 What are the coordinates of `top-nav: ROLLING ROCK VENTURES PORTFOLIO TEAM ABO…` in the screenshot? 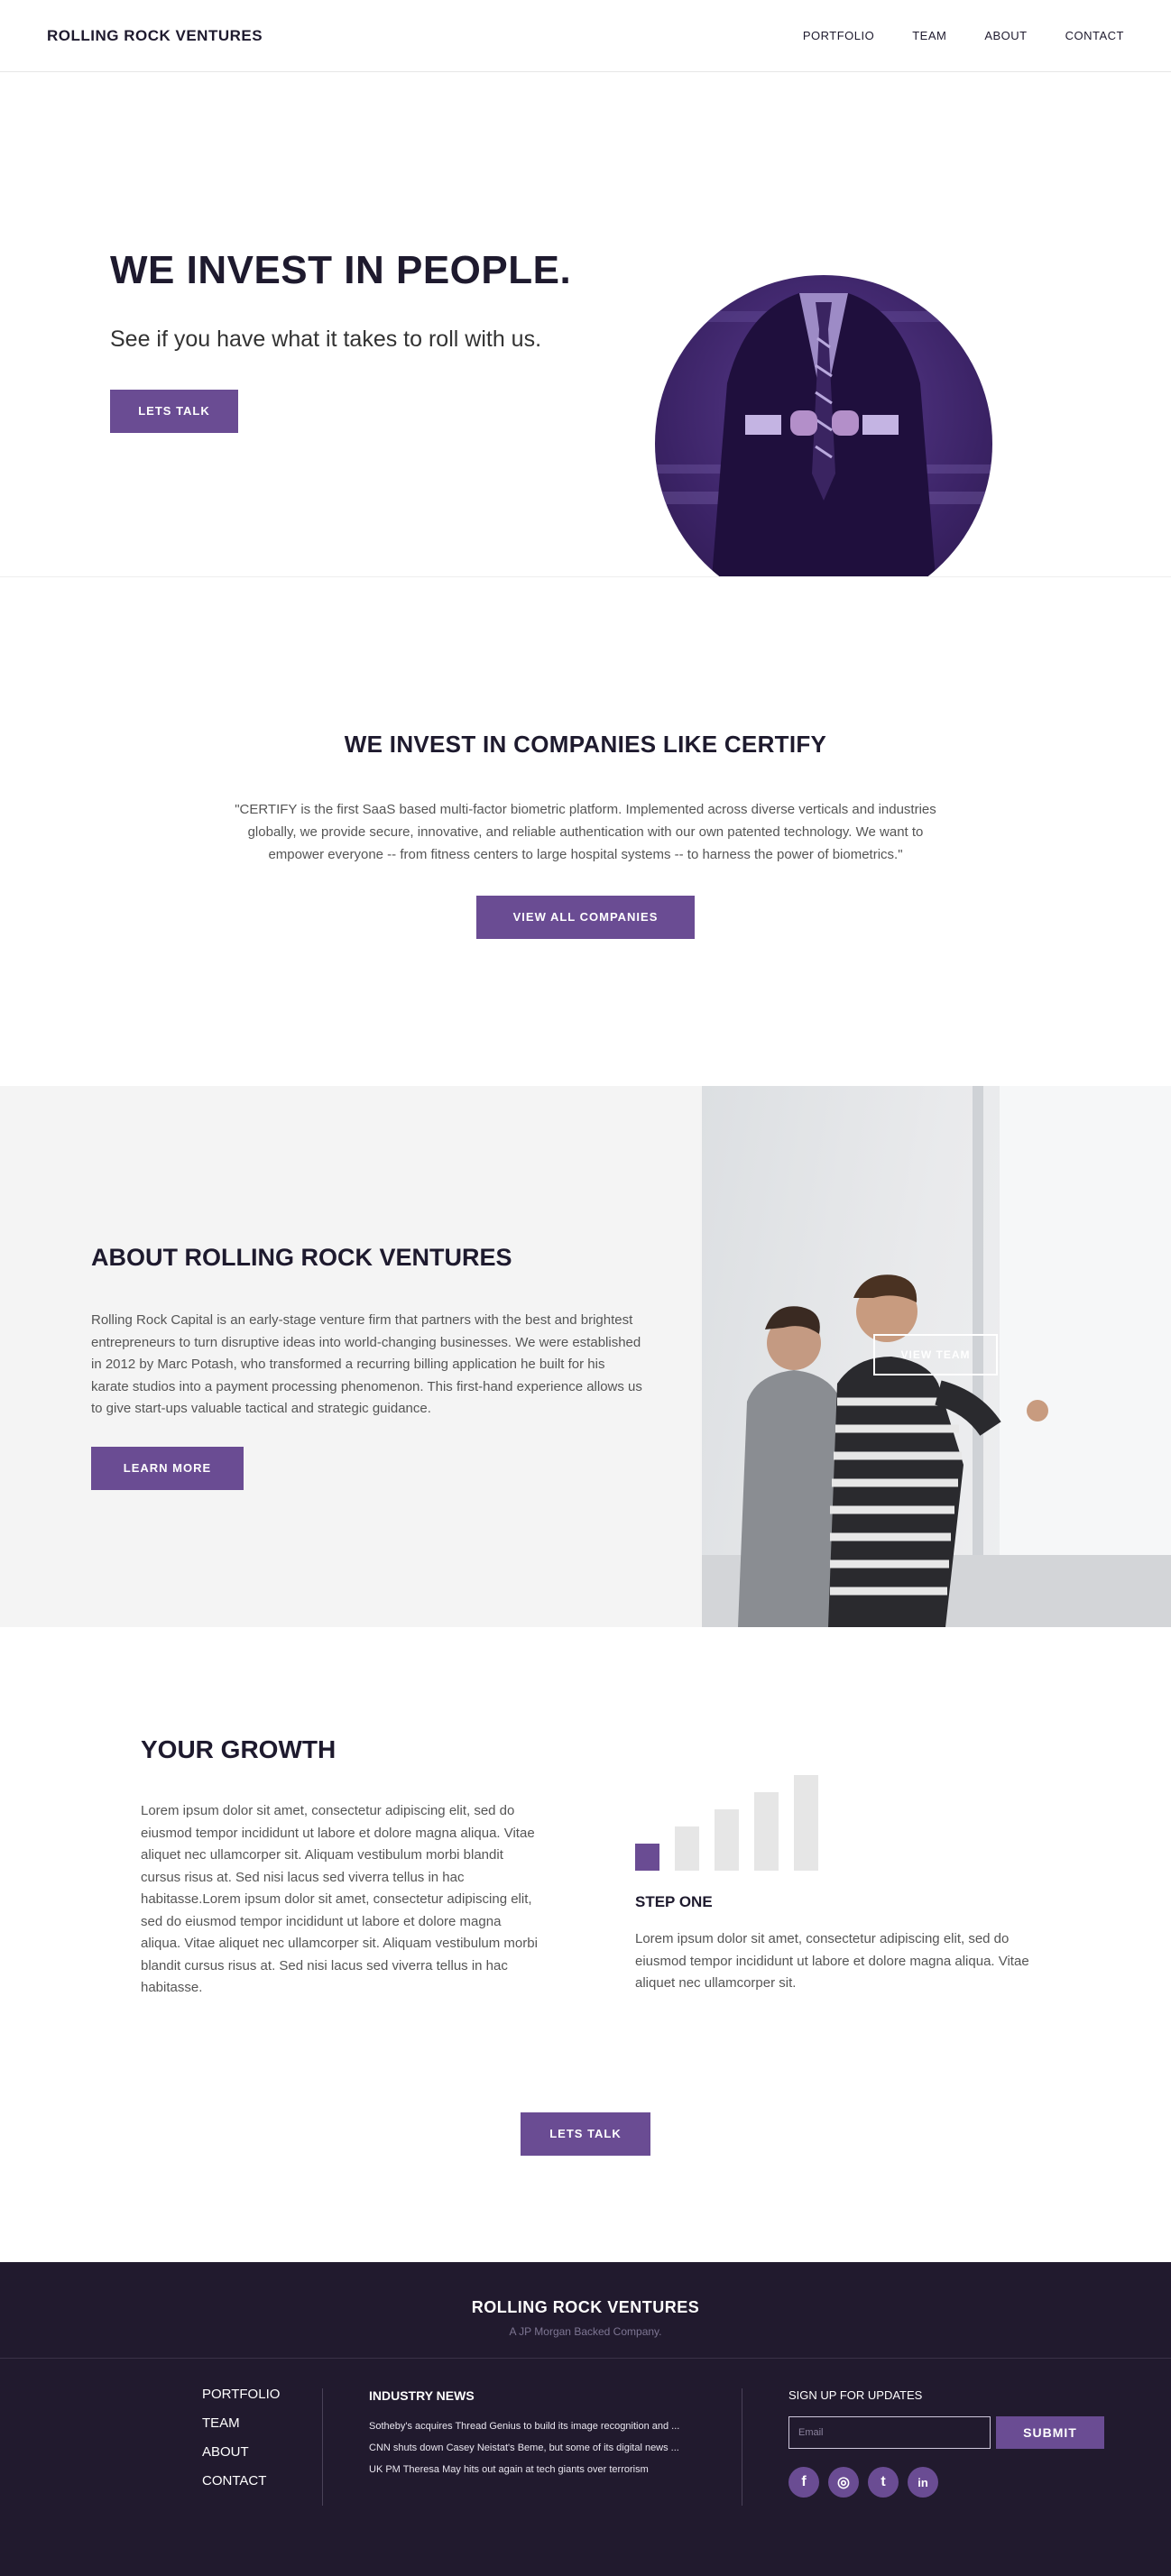 It's located at (585, 36).